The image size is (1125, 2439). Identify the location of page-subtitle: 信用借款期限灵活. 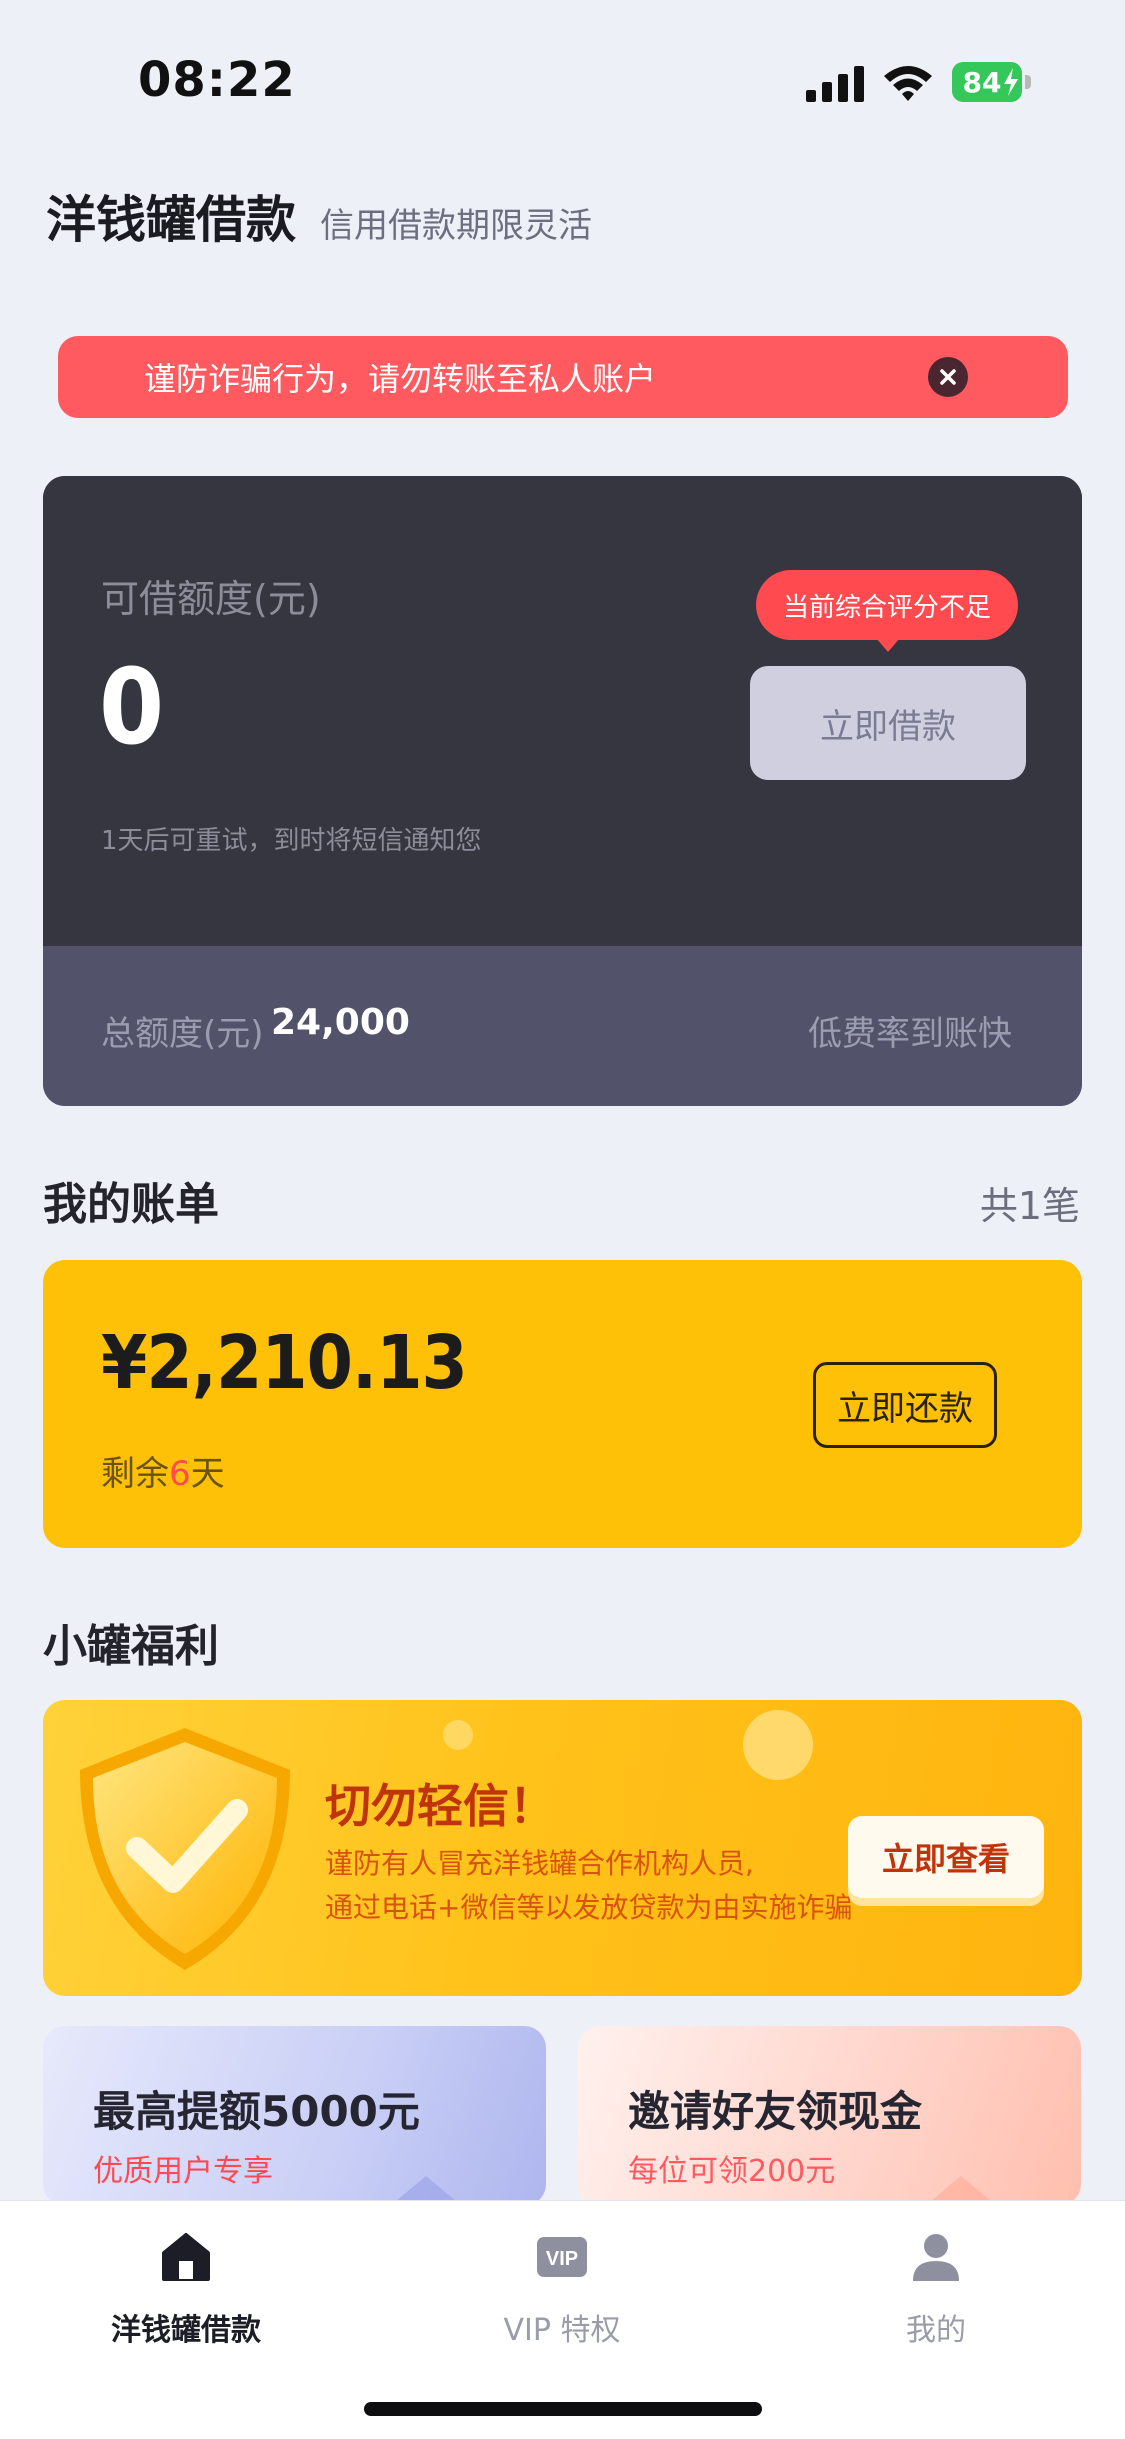
(456, 226).